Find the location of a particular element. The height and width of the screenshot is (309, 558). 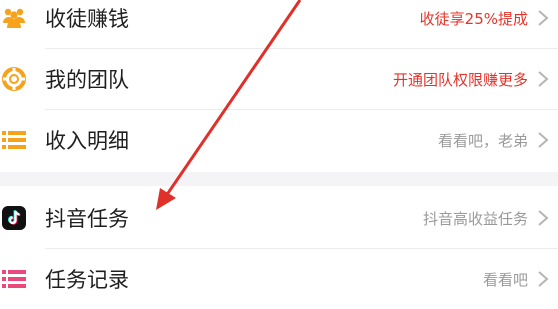

menu-item-label: 任务记录 is located at coordinates (87, 280).